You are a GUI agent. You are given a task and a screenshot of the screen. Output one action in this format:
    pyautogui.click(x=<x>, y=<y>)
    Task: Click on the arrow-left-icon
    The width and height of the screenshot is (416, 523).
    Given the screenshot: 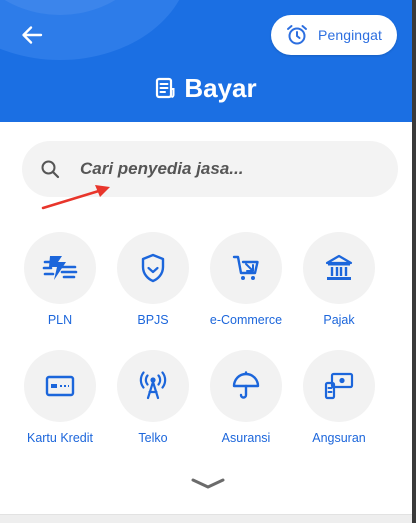 What is the action you would take?
    pyautogui.click(x=32, y=35)
    